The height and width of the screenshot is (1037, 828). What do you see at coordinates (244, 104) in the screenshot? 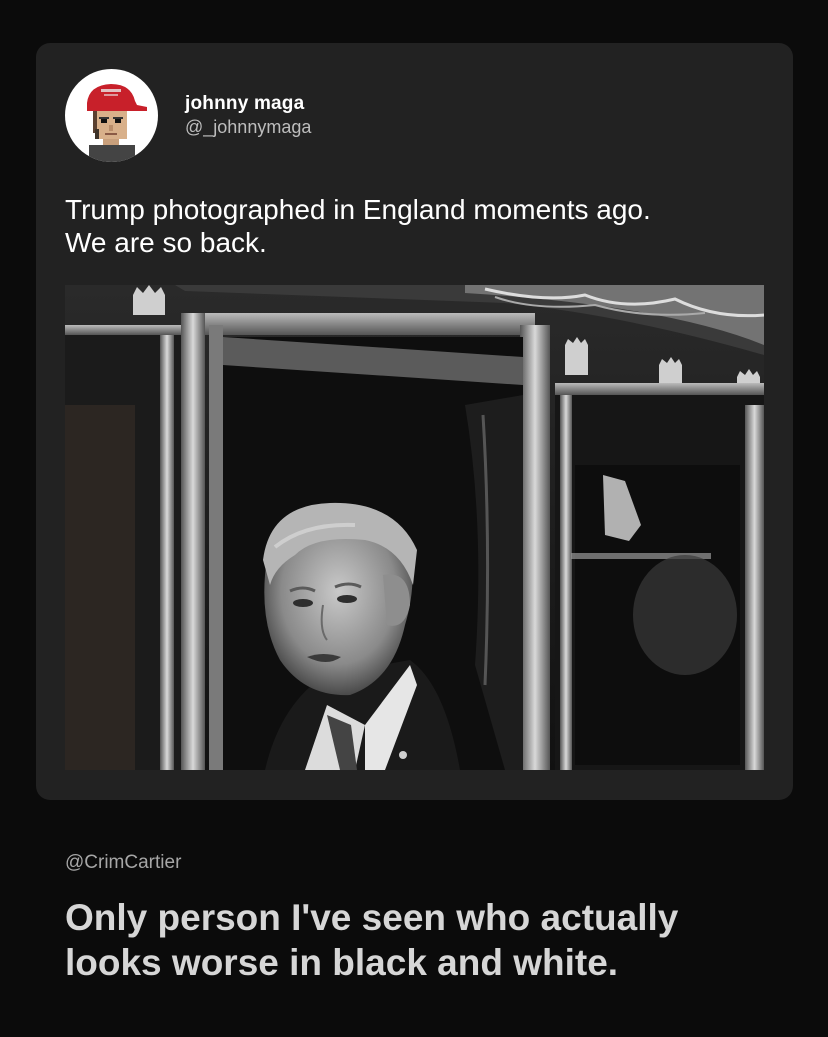
I see `author-display-name: johnny maga` at bounding box center [244, 104].